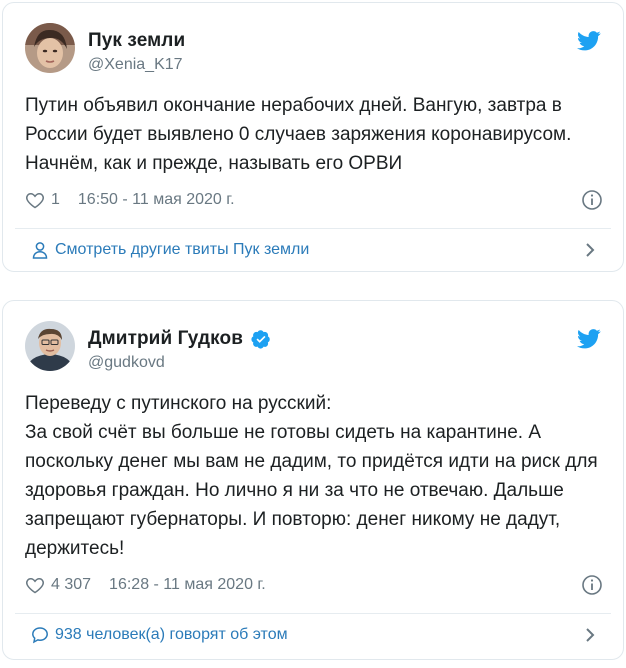  Describe the element at coordinates (71, 585) in the screenshot. I see `like-count: 4 307` at that location.